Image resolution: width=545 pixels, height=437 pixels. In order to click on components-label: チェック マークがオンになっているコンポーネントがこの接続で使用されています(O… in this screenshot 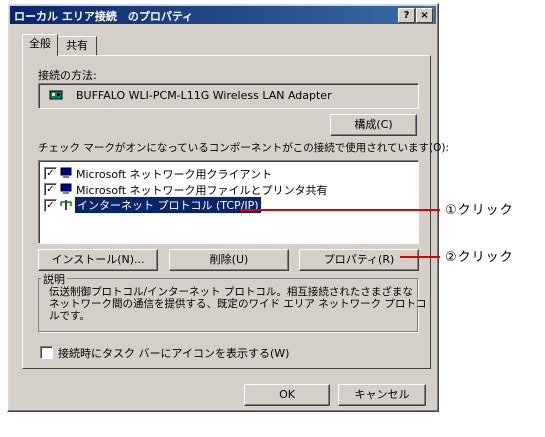, I will do `click(243, 148)`.